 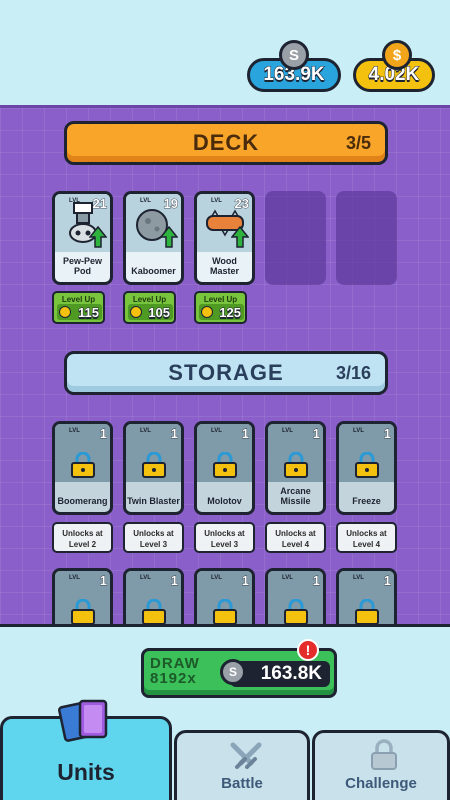 I want to click on deck-banner: DECK 3/5, so click(x=226, y=143).